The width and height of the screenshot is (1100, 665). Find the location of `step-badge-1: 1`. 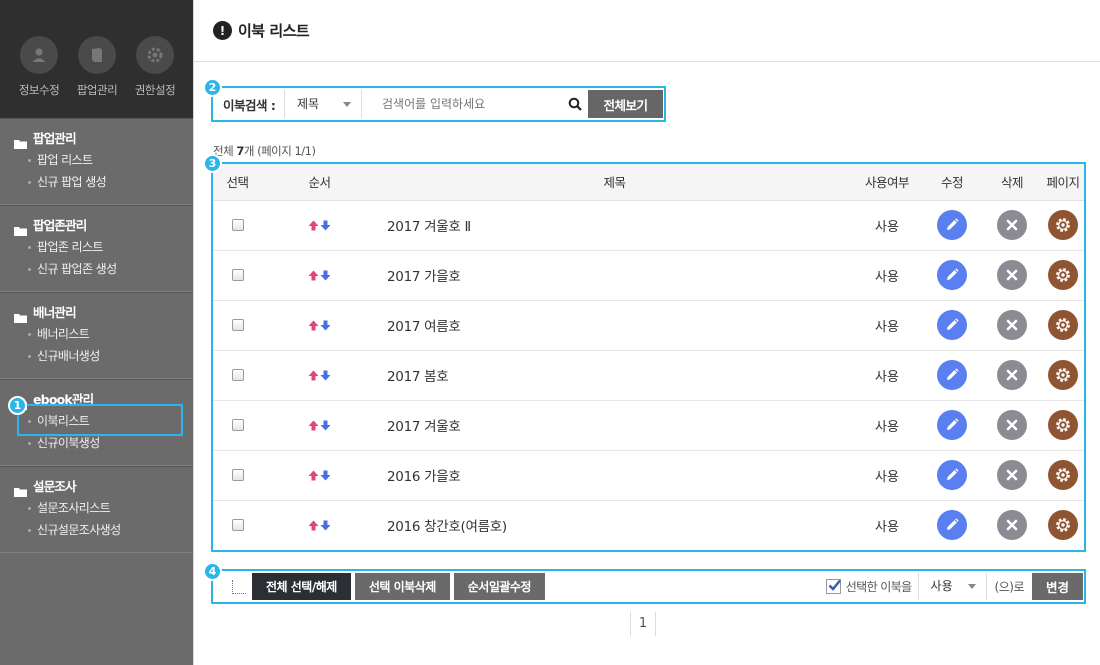

step-badge-1: 1 is located at coordinates (17, 405).